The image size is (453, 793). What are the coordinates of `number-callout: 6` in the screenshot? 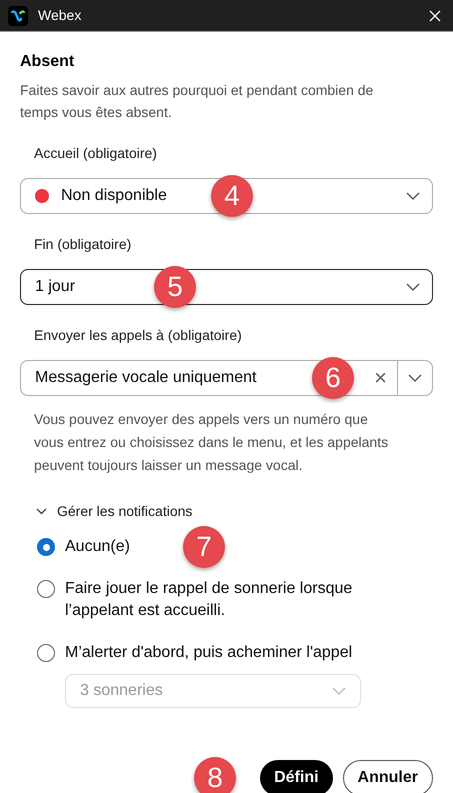 It's located at (333, 378).